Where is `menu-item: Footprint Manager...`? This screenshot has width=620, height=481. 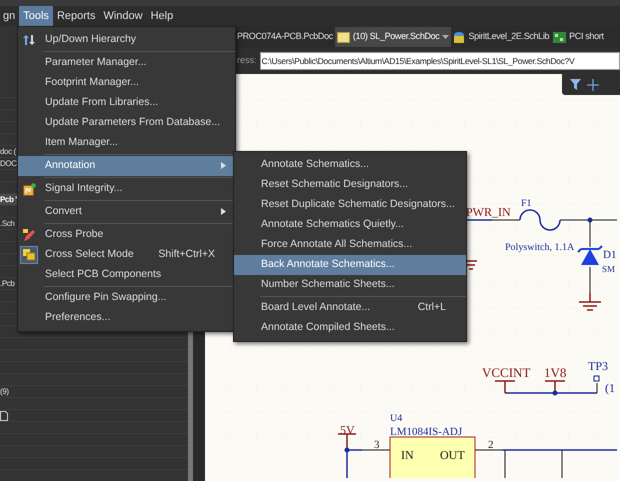 menu-item: Footprint Manager... is located at coordinates (126, 83).